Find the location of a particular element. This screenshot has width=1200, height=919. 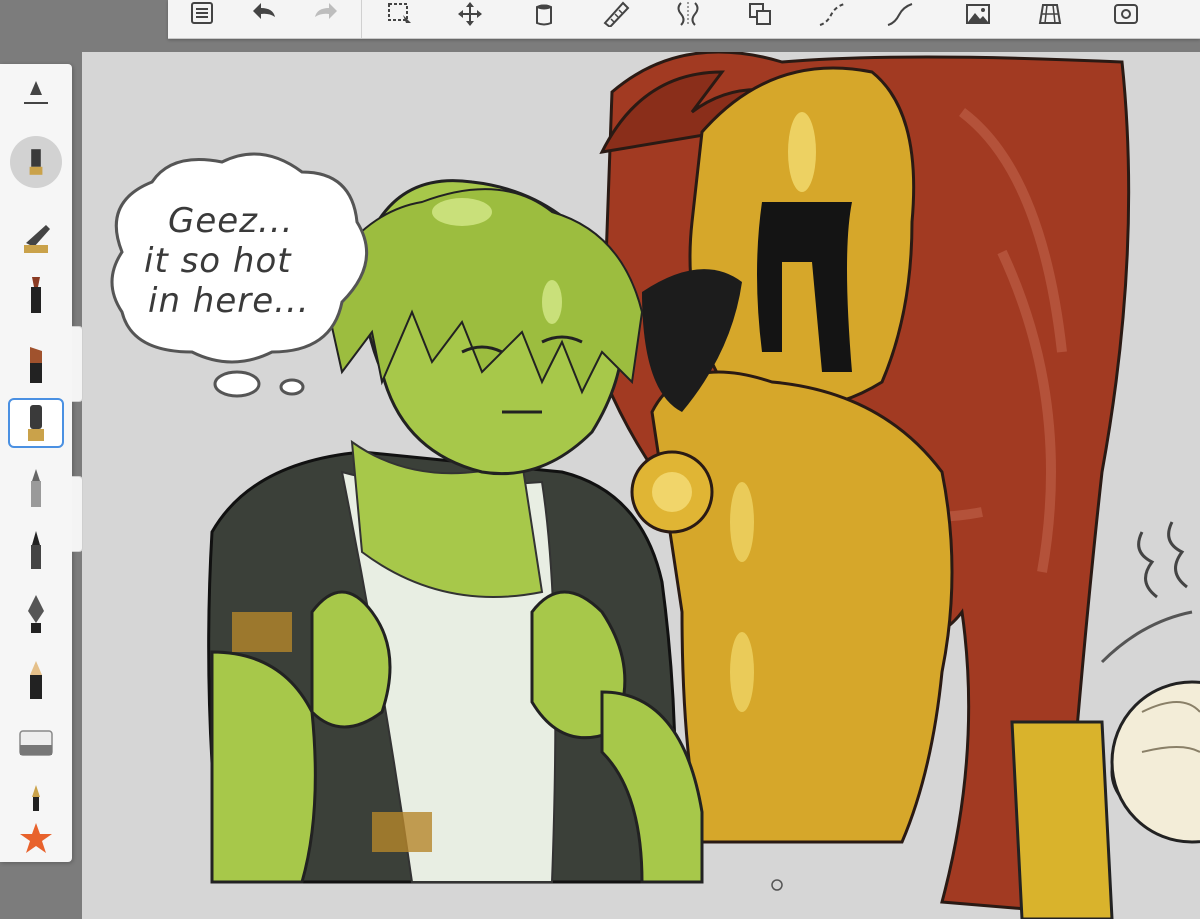

brush-panel is located at coordinates (36, 463).